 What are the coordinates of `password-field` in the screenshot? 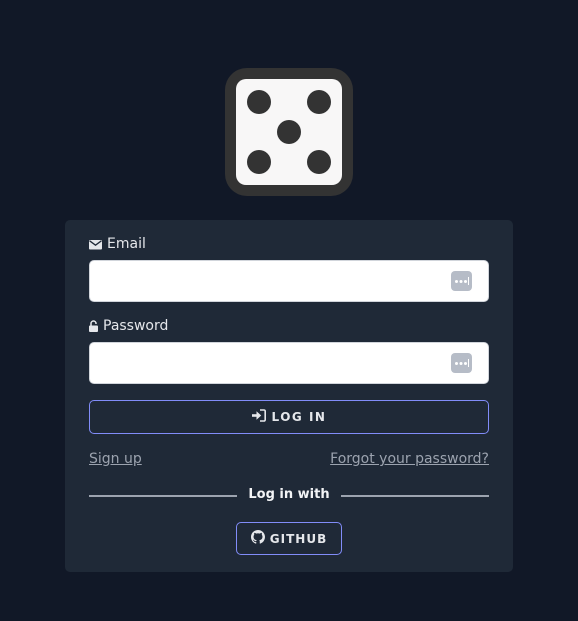 It's located at (289, 363).